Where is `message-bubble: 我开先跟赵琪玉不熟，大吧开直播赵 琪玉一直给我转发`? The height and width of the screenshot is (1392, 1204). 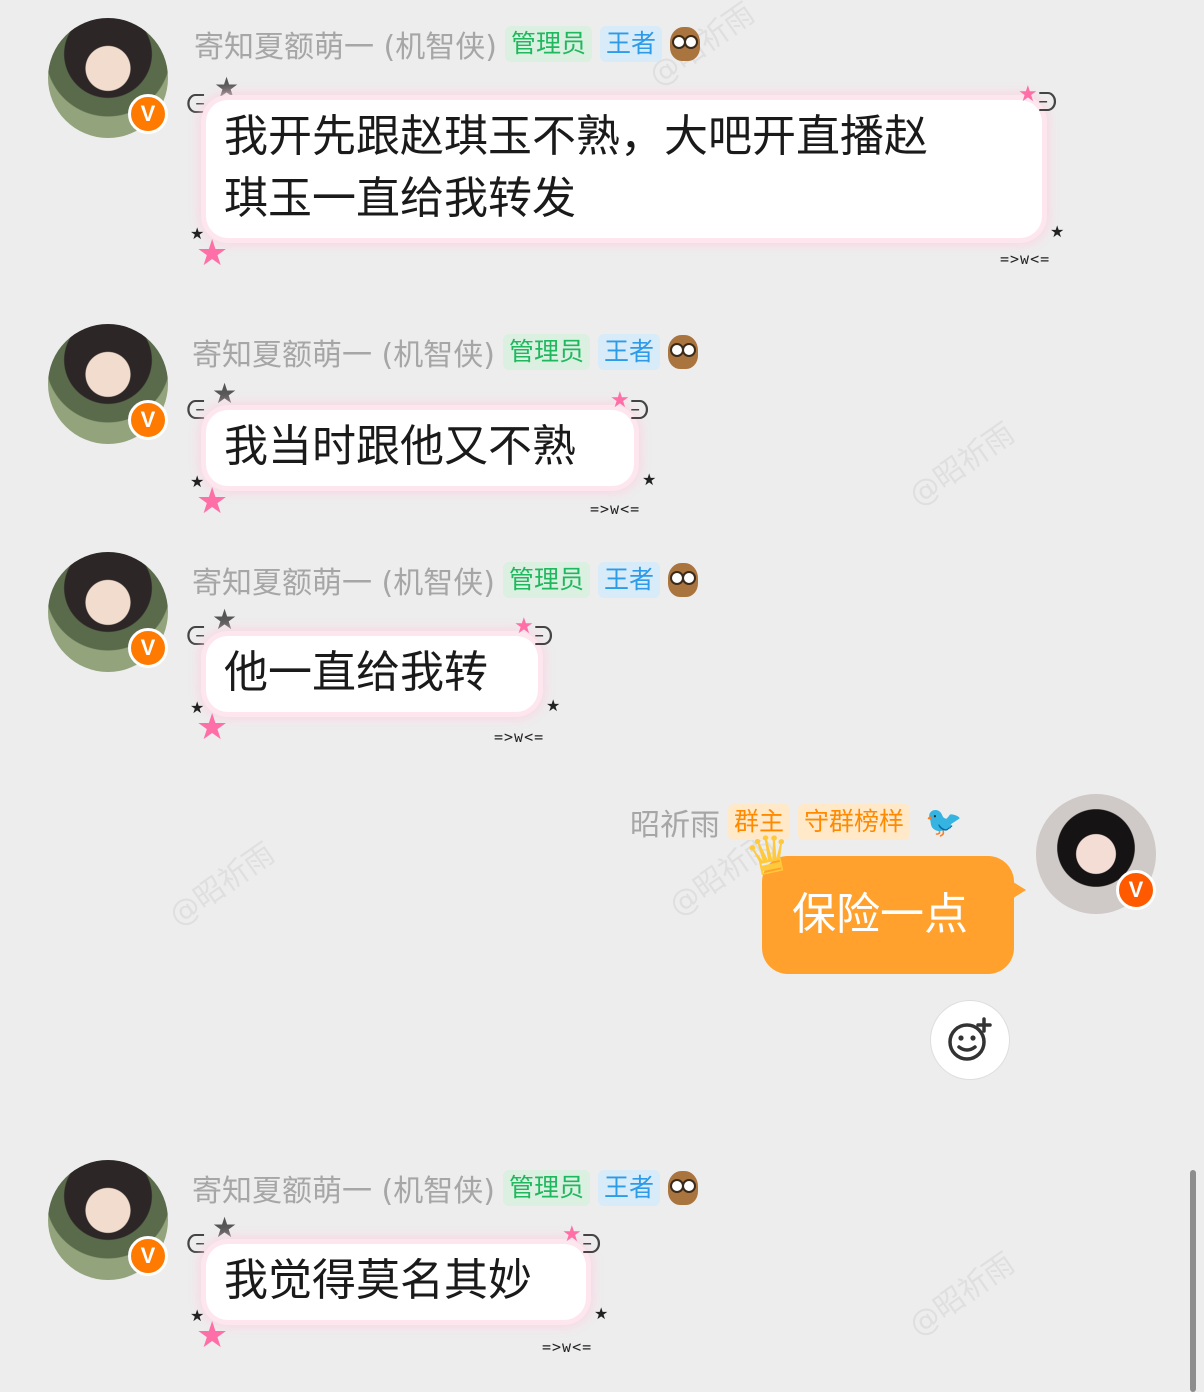
message-bubble: 我开先跟赵琪玉不熟，大吧开直播赵 琪玉一直给我转发 is located at coordinates (624, 169).